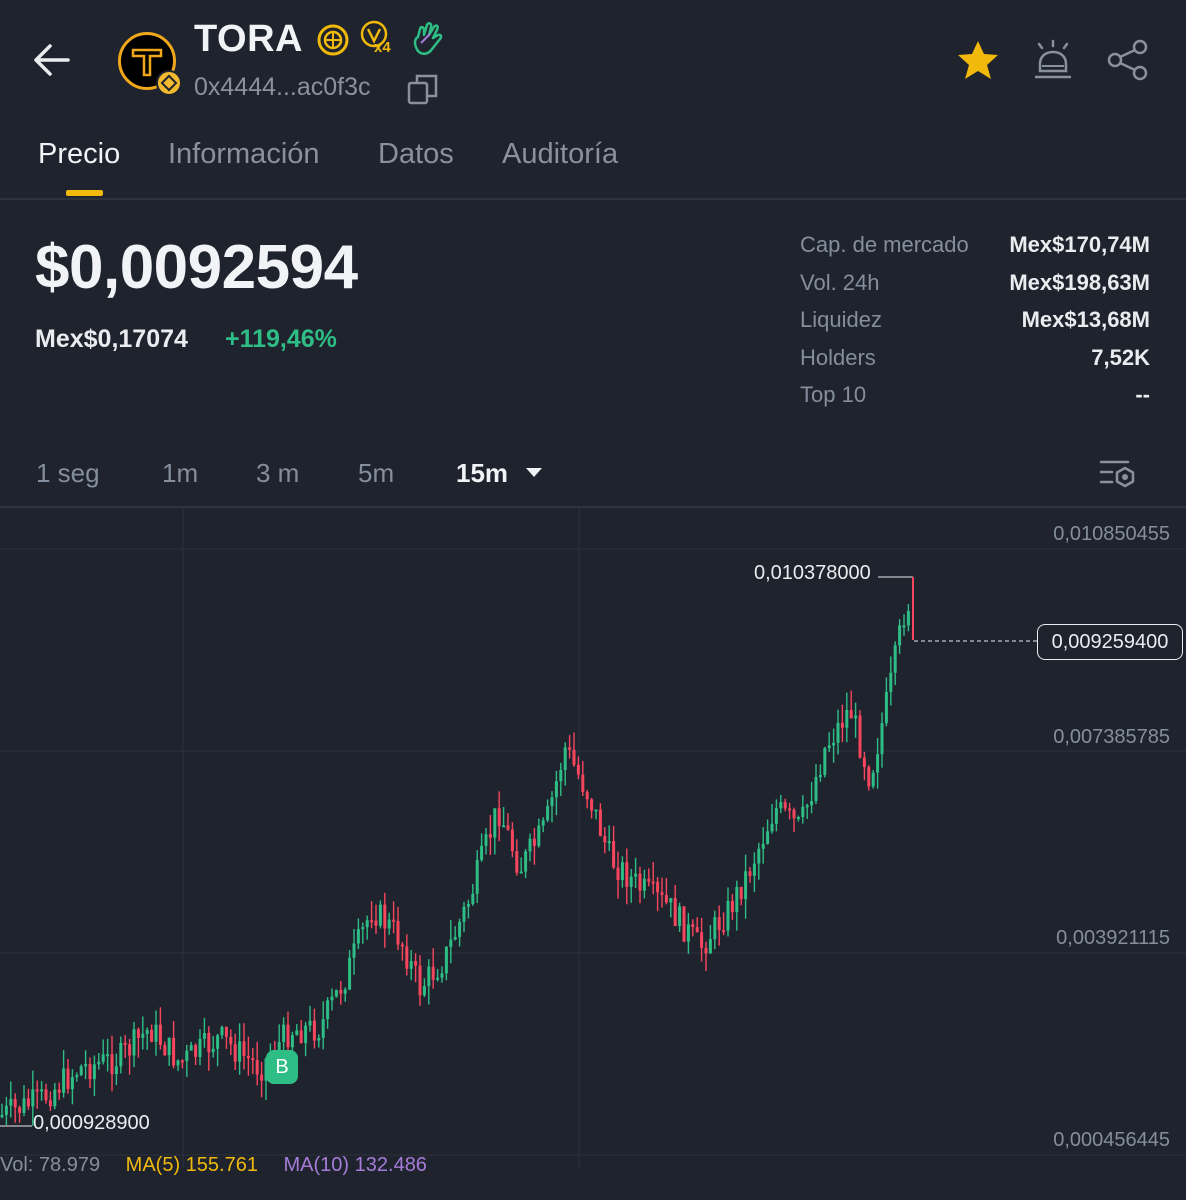 The image size is (1186, 1200). Describe the element at coordinates (560, 154) in the screenshot. I see `tab-auditoria: Auditoría` at that location.